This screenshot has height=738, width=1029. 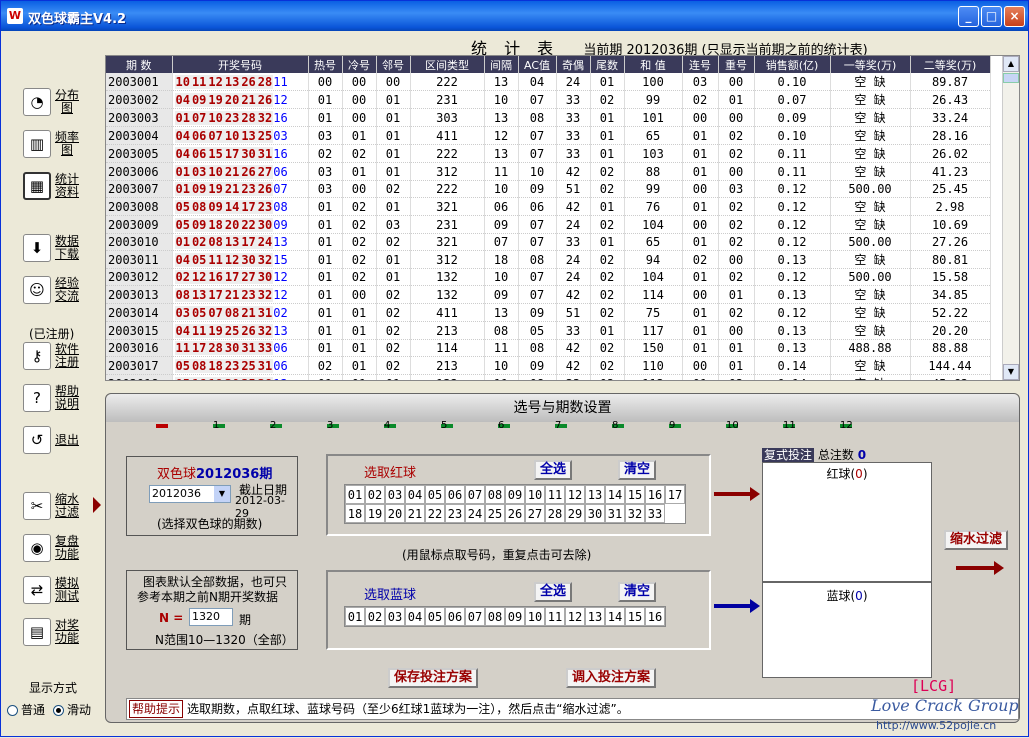 I want to click on blue-output-box: 蓝球(0), so click(x=847, y=630).